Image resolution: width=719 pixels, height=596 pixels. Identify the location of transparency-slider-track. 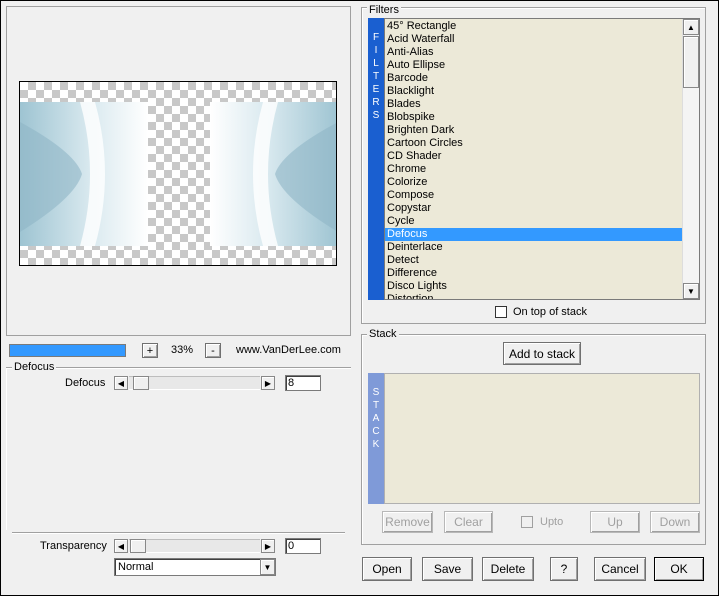
(194, 546).